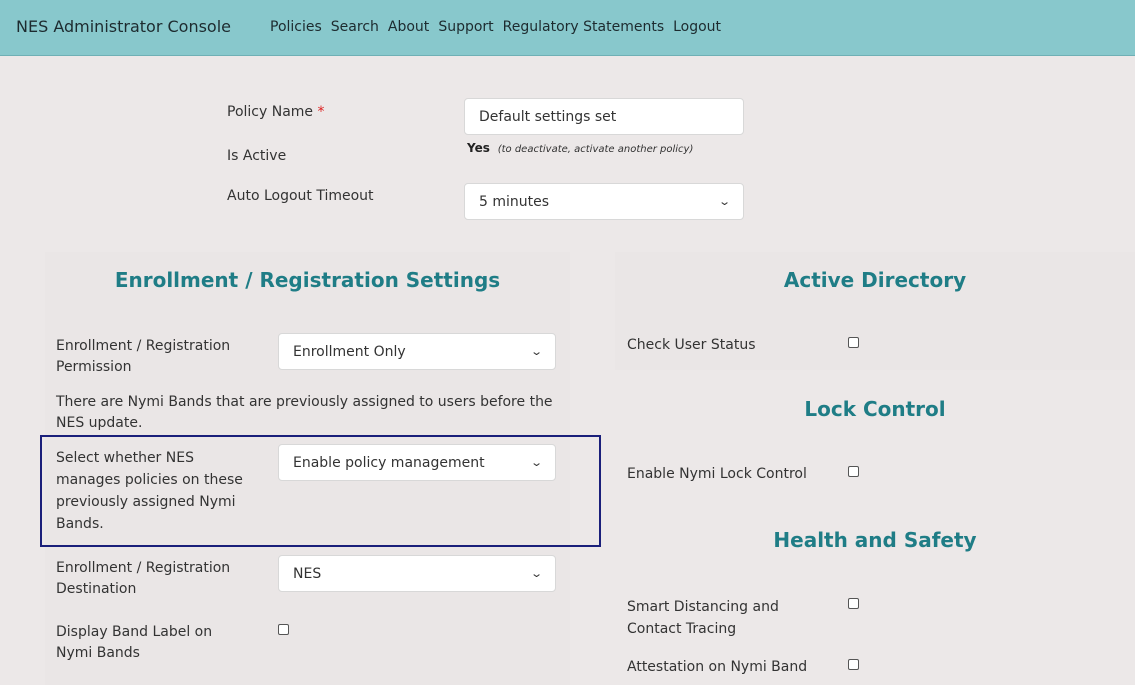 Image resolution: width=1135 pixels, height=685 pixels. I want to click on policy-name-input: Default settings set, so click(604, 116).